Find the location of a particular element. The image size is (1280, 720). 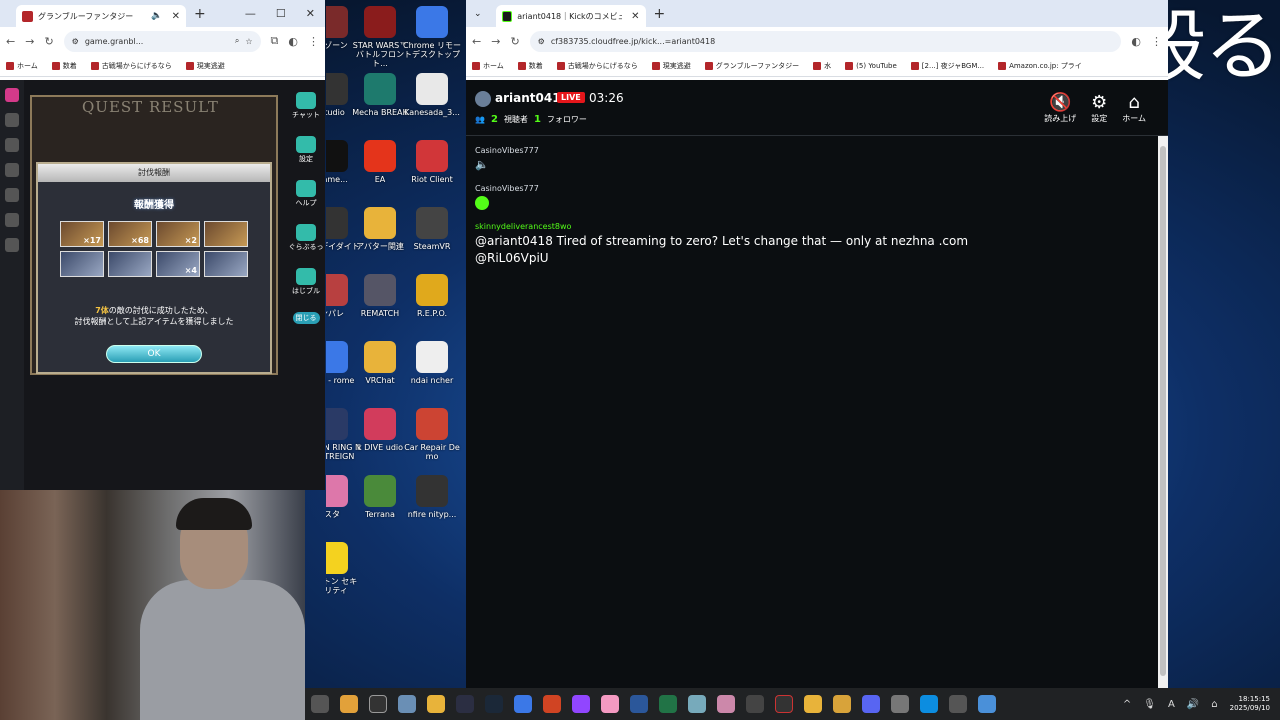

address-bar: ⚙ game.granbl... ⌕ ☆ is located at coordinates (162, 41).